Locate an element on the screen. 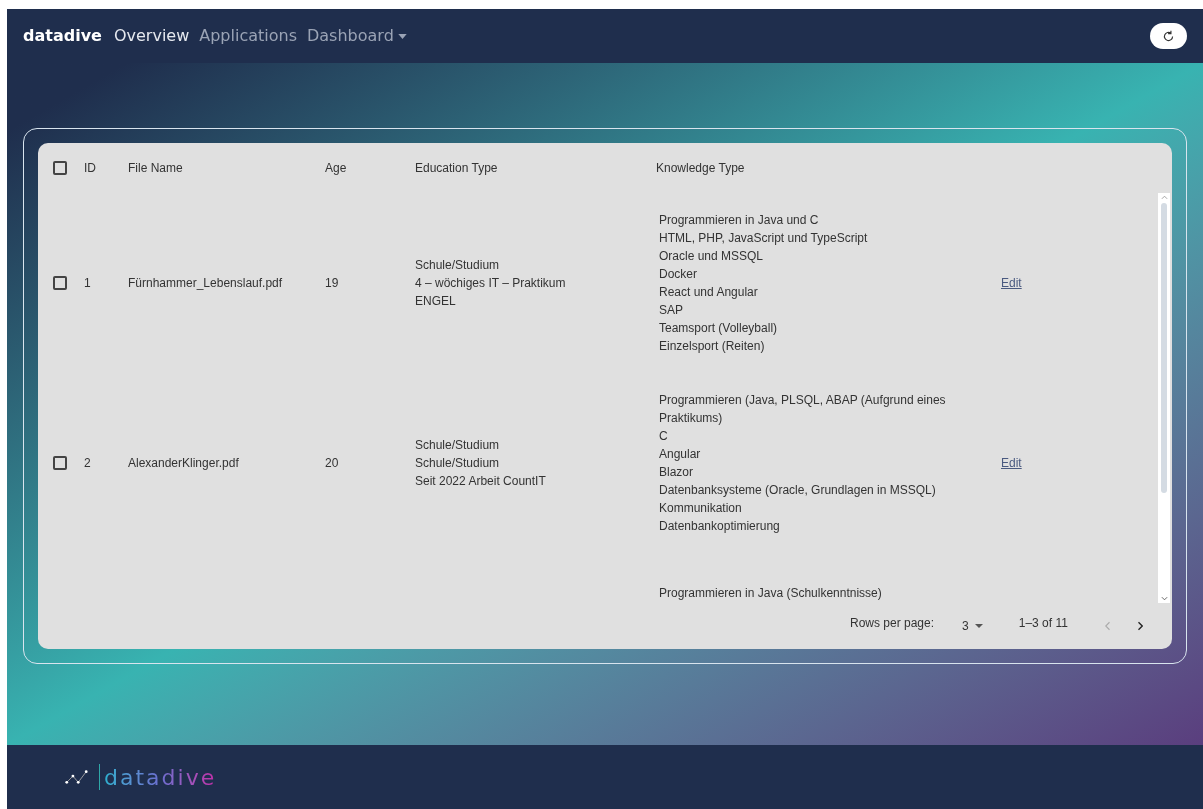 The image size is (1203, 809). rows-per-page-label: Rows per page: is located at coordinates (892, 623).